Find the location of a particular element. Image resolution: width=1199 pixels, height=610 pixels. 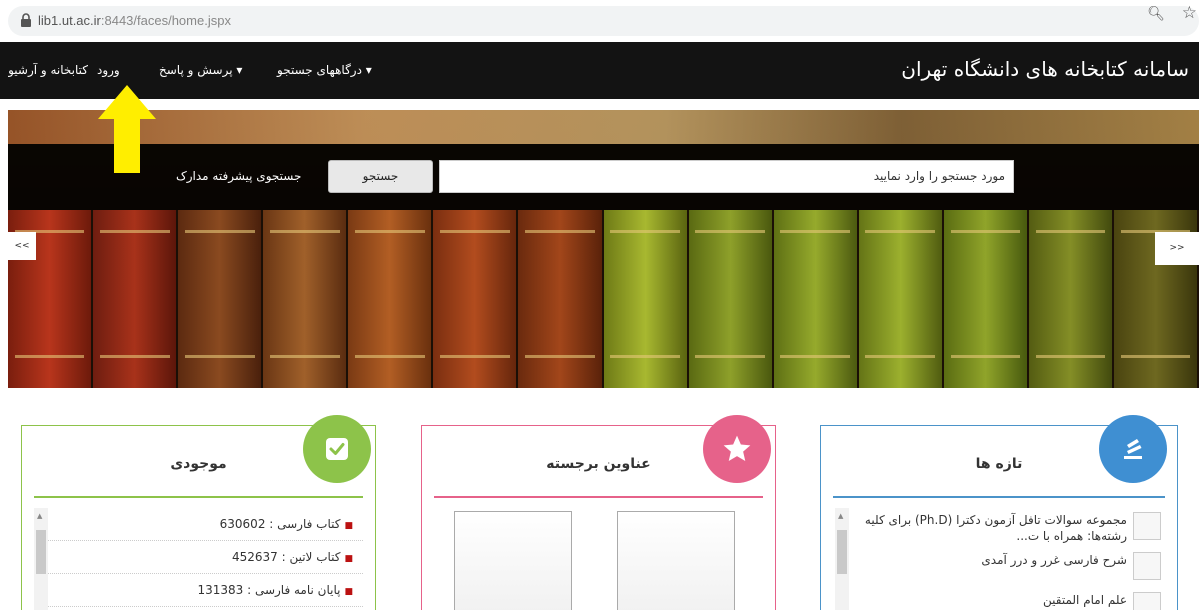

check-icon is located at coordinates (337, 449).